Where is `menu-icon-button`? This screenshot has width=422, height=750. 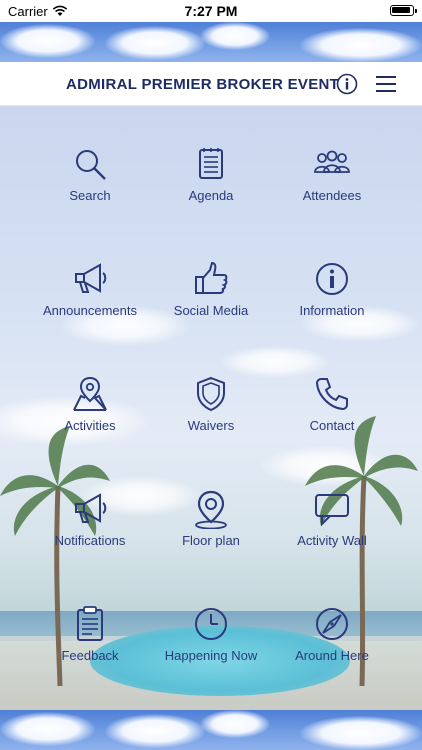
menu-icon-button is located at coordinates (386, 84).